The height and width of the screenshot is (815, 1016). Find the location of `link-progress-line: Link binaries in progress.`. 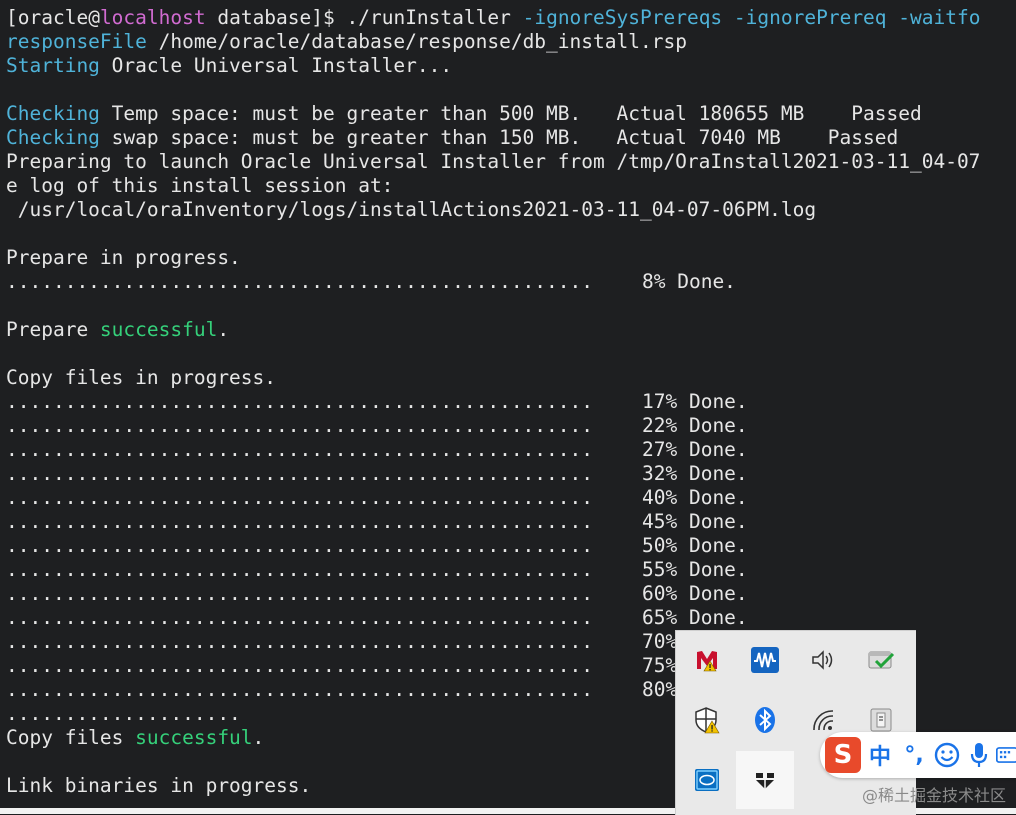

link-progress-line: Link binaries in progress. is located at coordinates (159, 785).